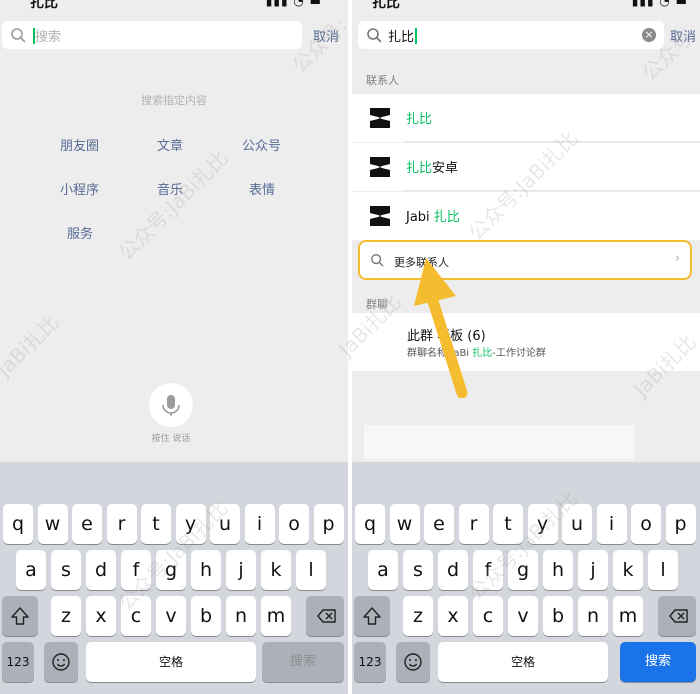  I want to click on status-icons: ▮▮▮ ◔ ▬, so click(293, 4).